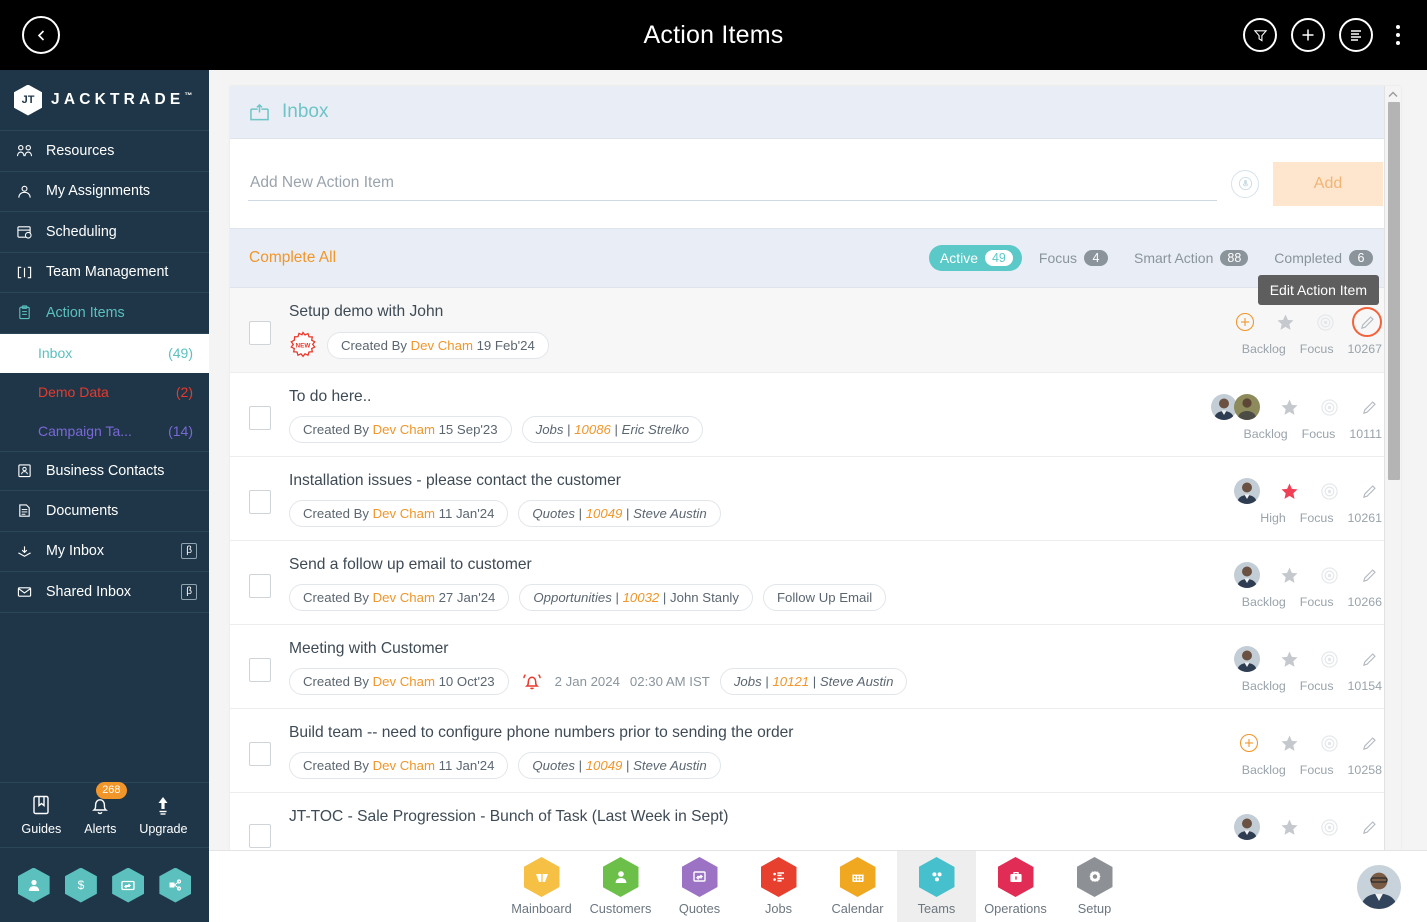 The width and height of the screenshot is (1427, 922). I want to click on sidebar-subitem-campaign-tasks: Campaign Ta... (14), so click(104, 431).